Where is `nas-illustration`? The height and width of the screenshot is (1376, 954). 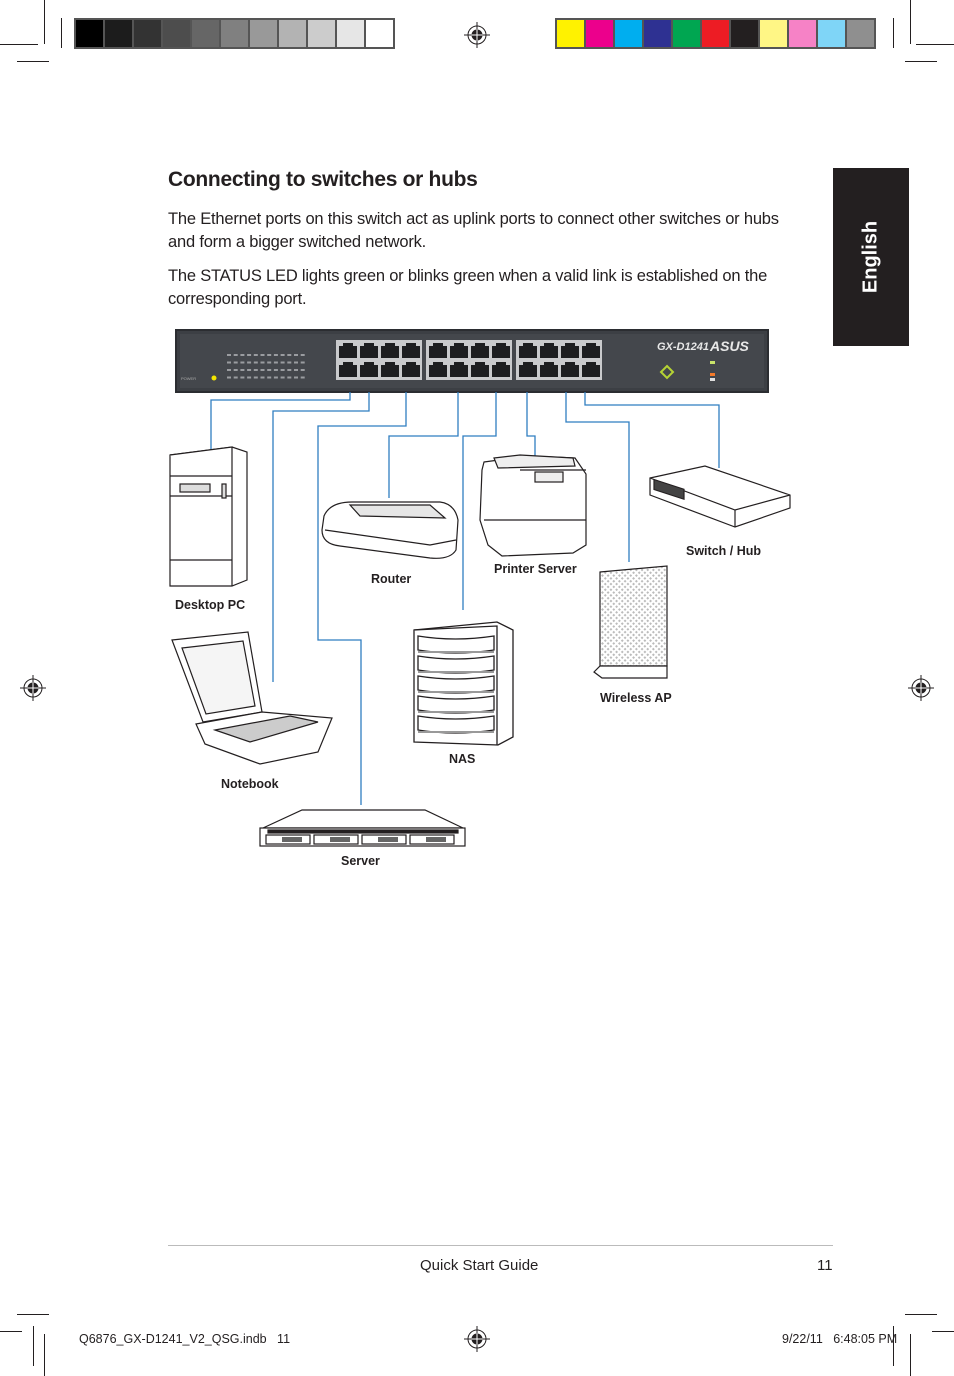 nas-illustration is located at coordinates (463, 683).